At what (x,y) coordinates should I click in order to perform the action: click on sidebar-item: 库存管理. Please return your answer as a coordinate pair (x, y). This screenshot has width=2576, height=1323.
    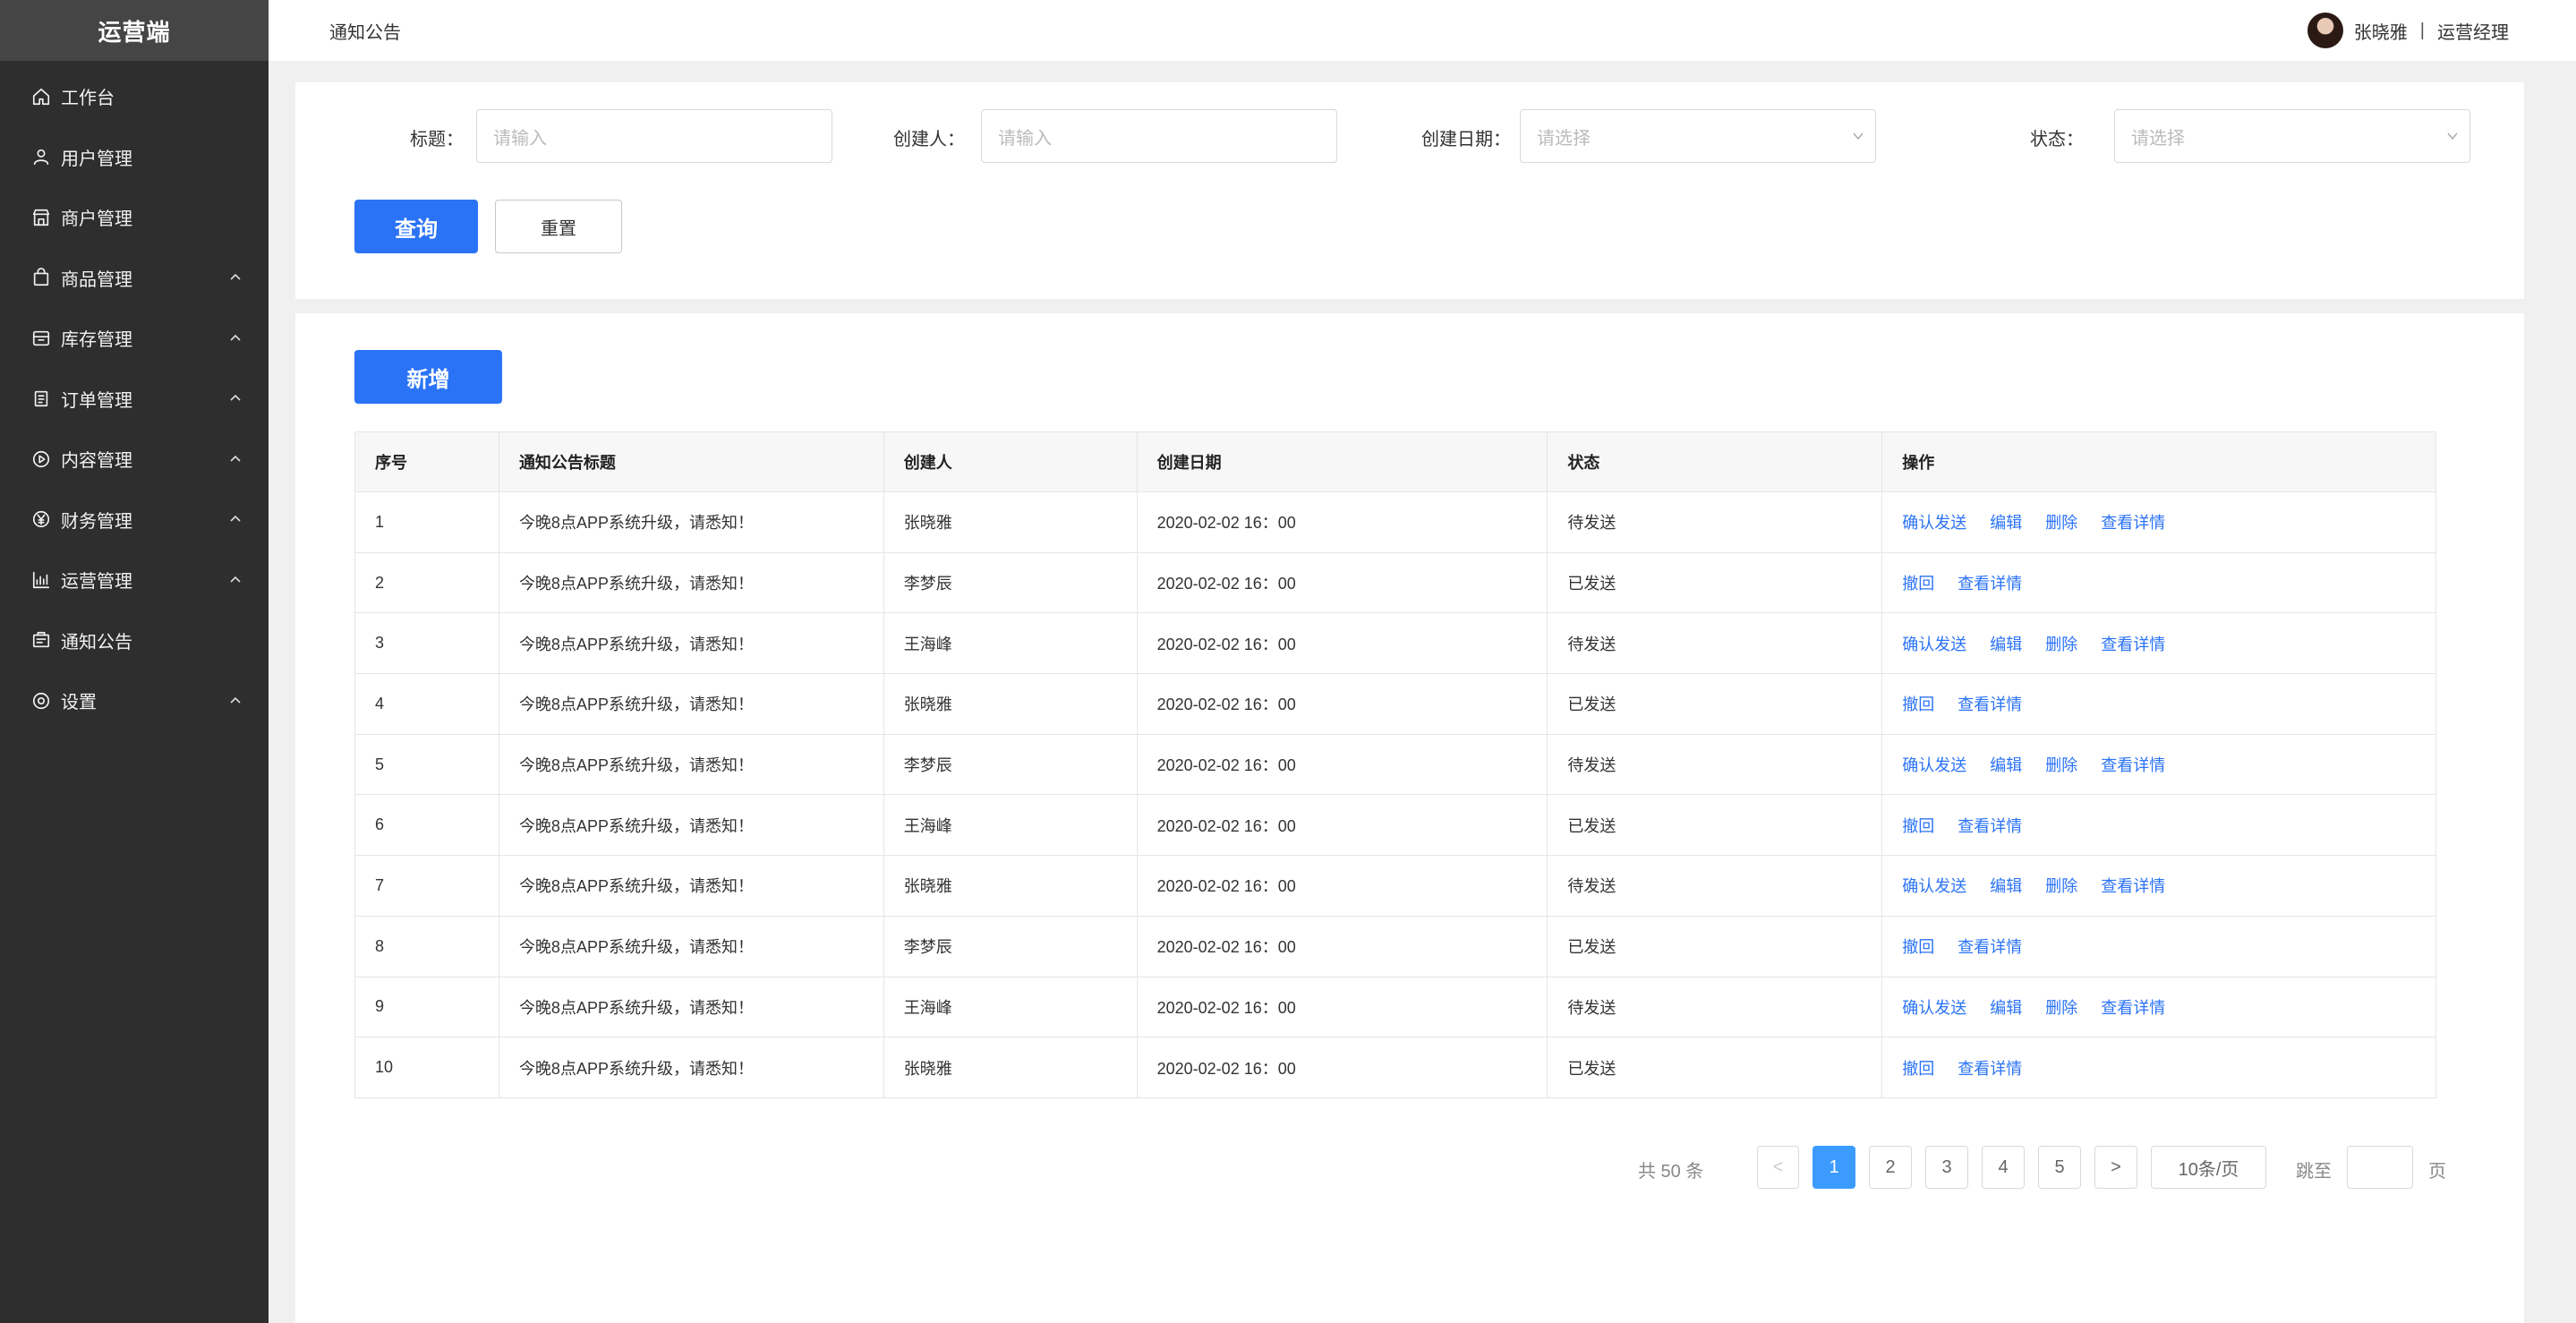
    Looking at the image, I should click on (134, 338).